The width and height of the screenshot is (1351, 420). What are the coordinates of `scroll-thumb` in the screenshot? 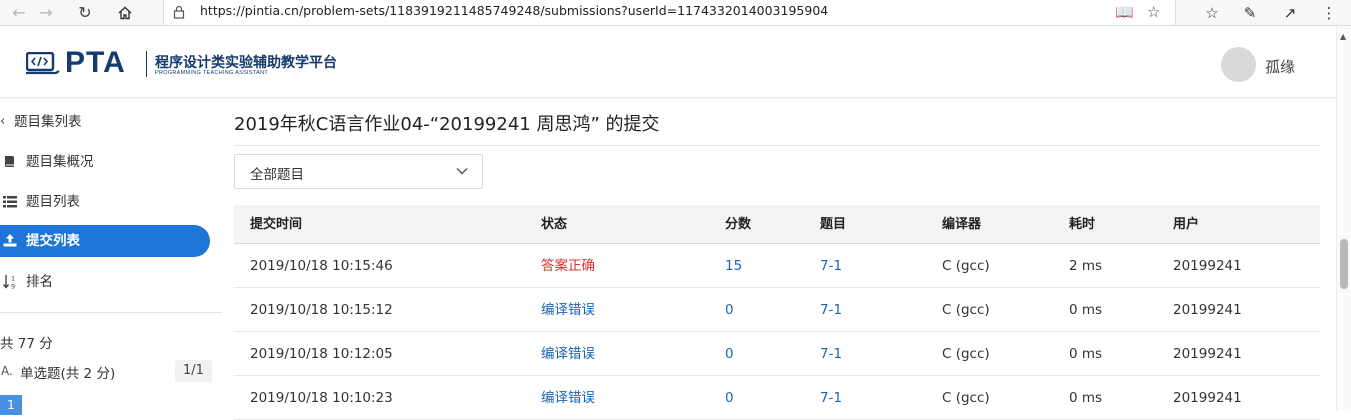 It's located at (1344, 264).